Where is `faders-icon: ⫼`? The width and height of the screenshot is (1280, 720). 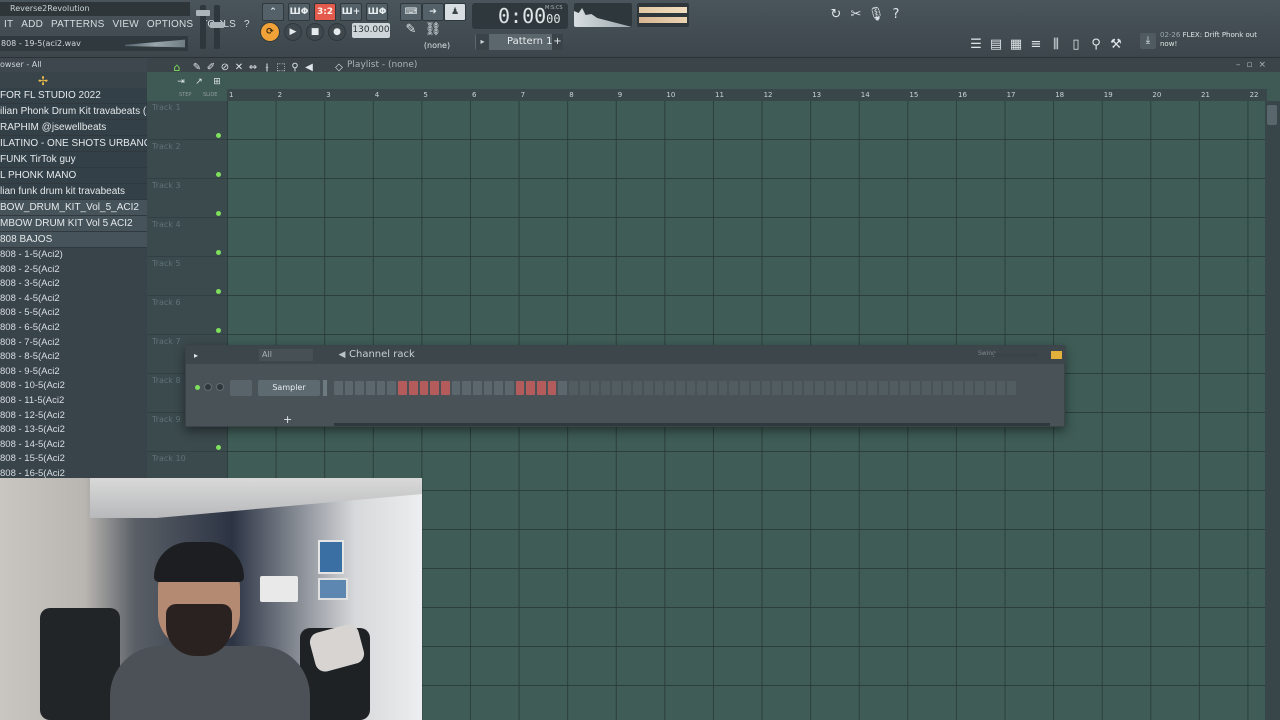
faders-icon: ⫼ is located at coordinates (1056, 44).